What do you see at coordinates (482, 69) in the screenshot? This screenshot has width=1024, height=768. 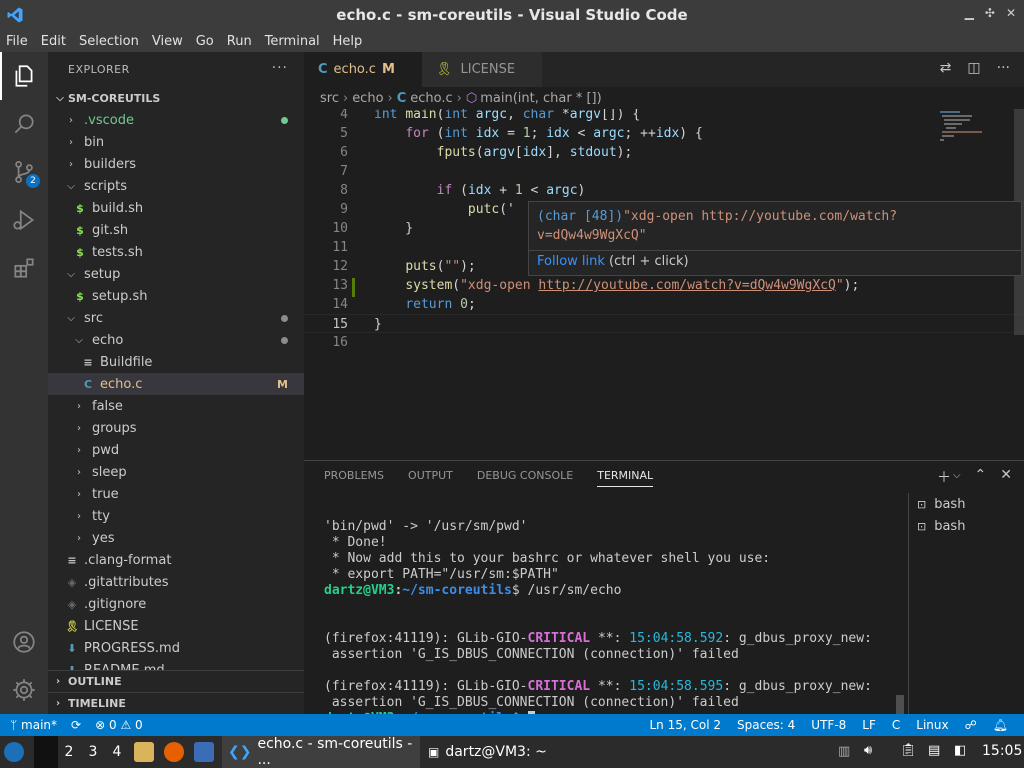 I see `tab-license: 🎗 LICENSE` at bounding box center [482, 69].